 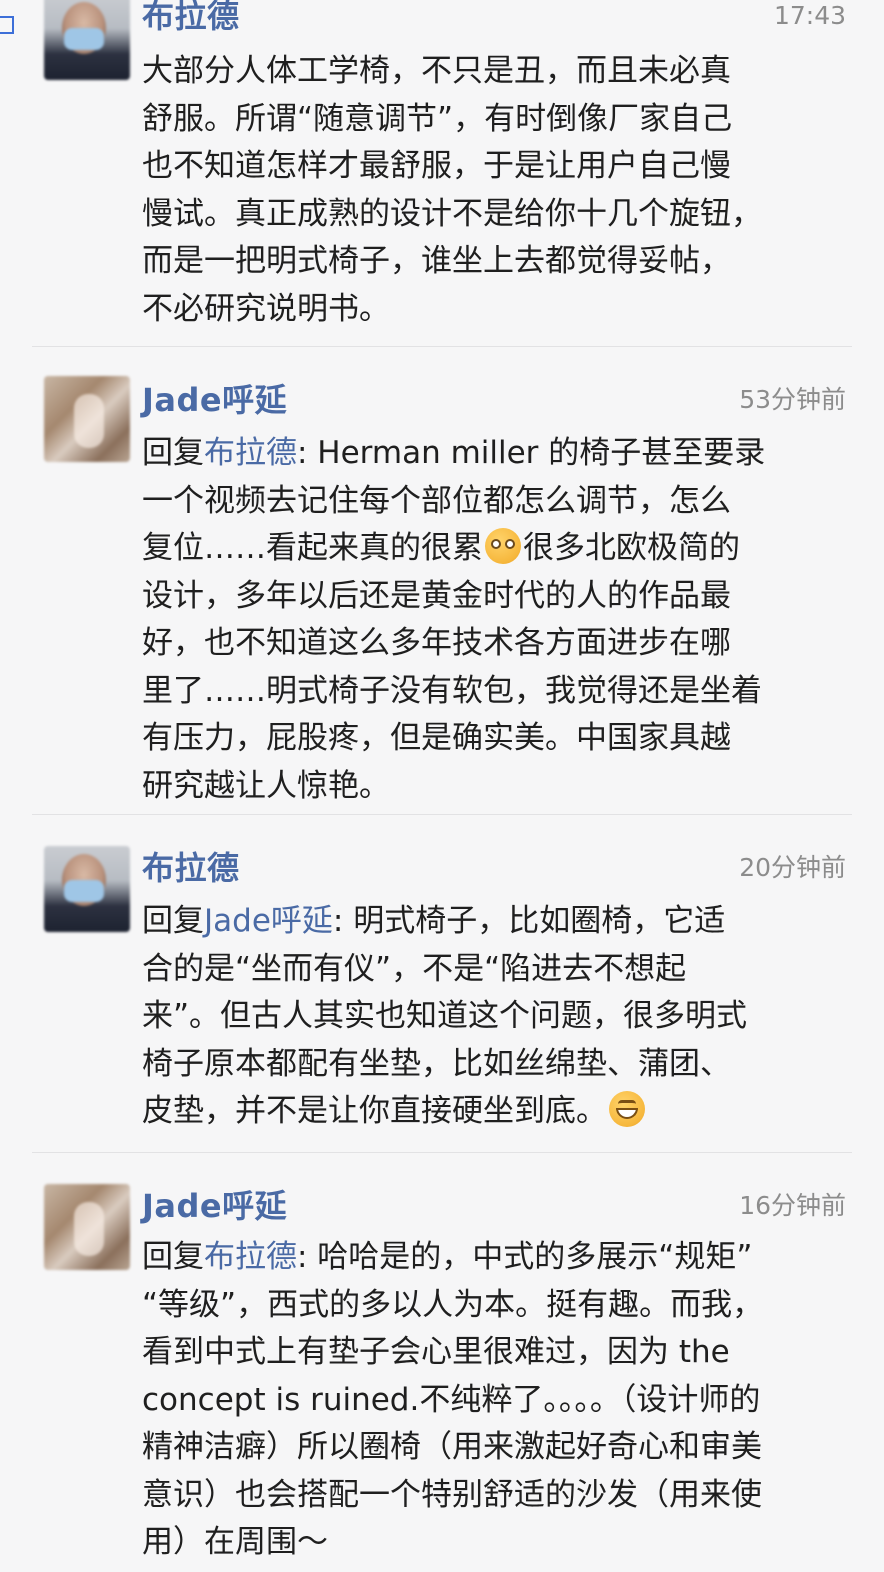 What do you see at coordinates (503, 546) in the screenshot?
I see `pleading-face-icon` at bounding box center [503, 546].